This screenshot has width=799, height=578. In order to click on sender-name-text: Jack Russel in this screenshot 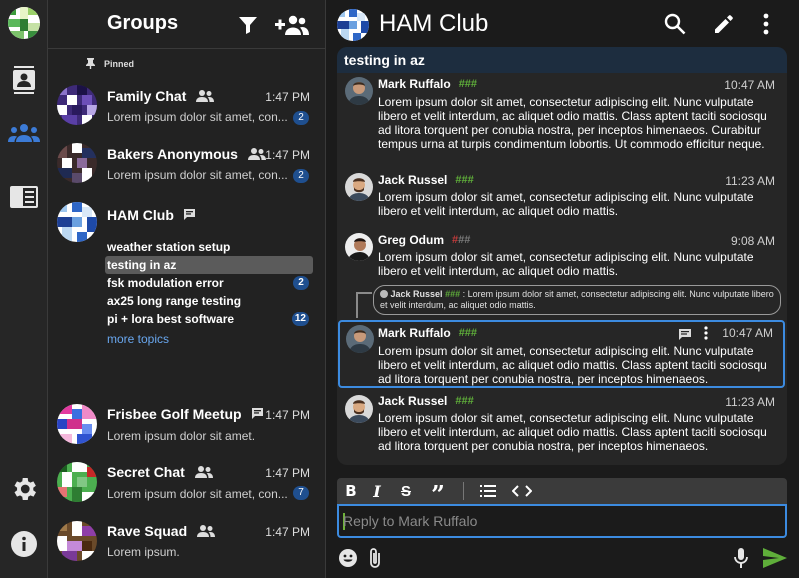, I will do `click(413, 180)`.